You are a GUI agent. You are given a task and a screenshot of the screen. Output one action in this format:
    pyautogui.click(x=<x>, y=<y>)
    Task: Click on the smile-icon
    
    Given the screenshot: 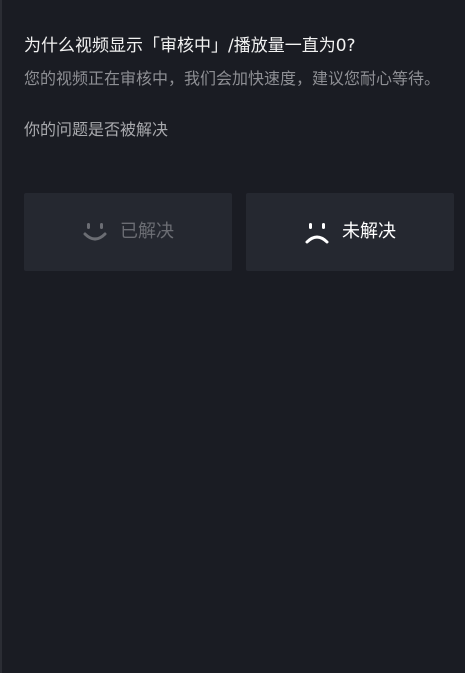 What is the action you would take?
    pyautogui.click(x=95, y=232)
    